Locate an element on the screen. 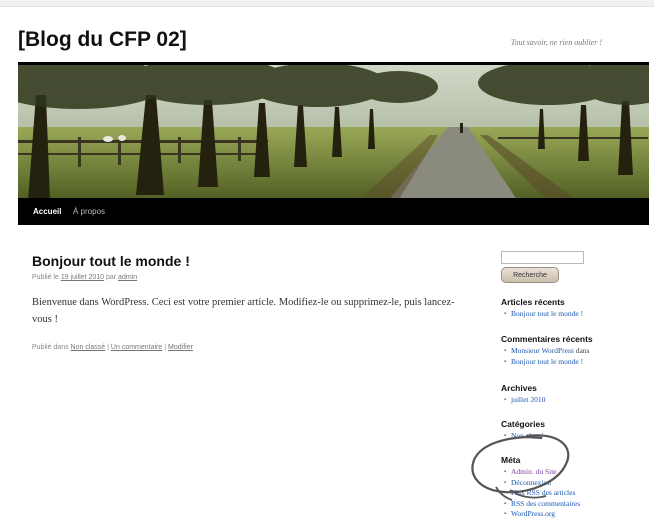 This screenshot has width=654, height=526. post-meta: Publié le 19 juillet 2010 par admin is located at coordinates (84, 277).